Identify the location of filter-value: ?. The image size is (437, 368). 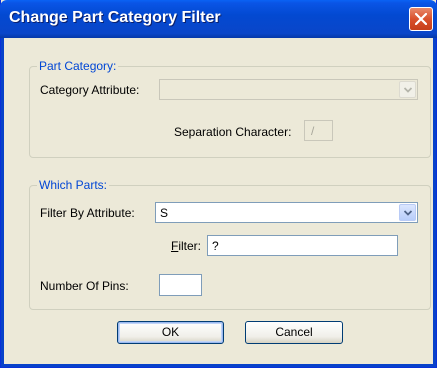
(215, 246).